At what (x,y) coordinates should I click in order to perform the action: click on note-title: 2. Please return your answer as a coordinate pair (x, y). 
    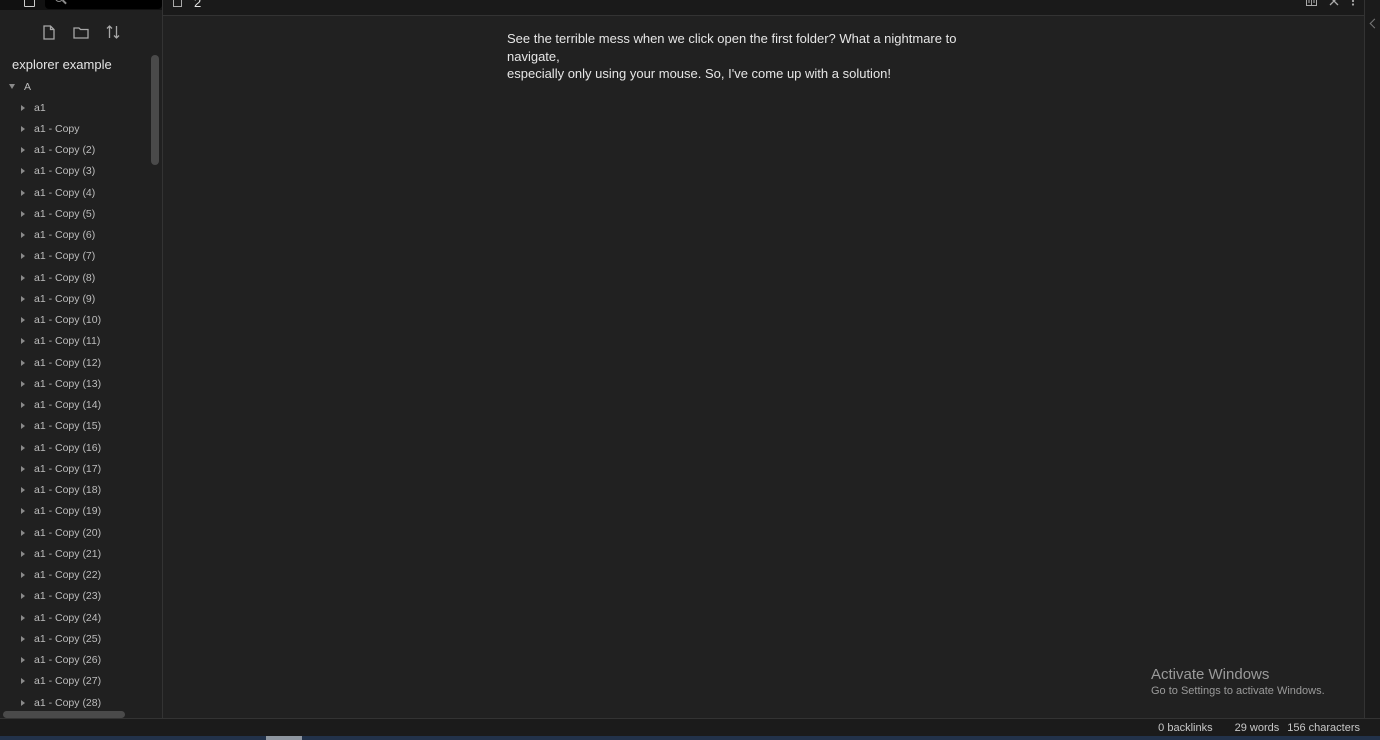
    Looking at the image, I should click on (197, 5).